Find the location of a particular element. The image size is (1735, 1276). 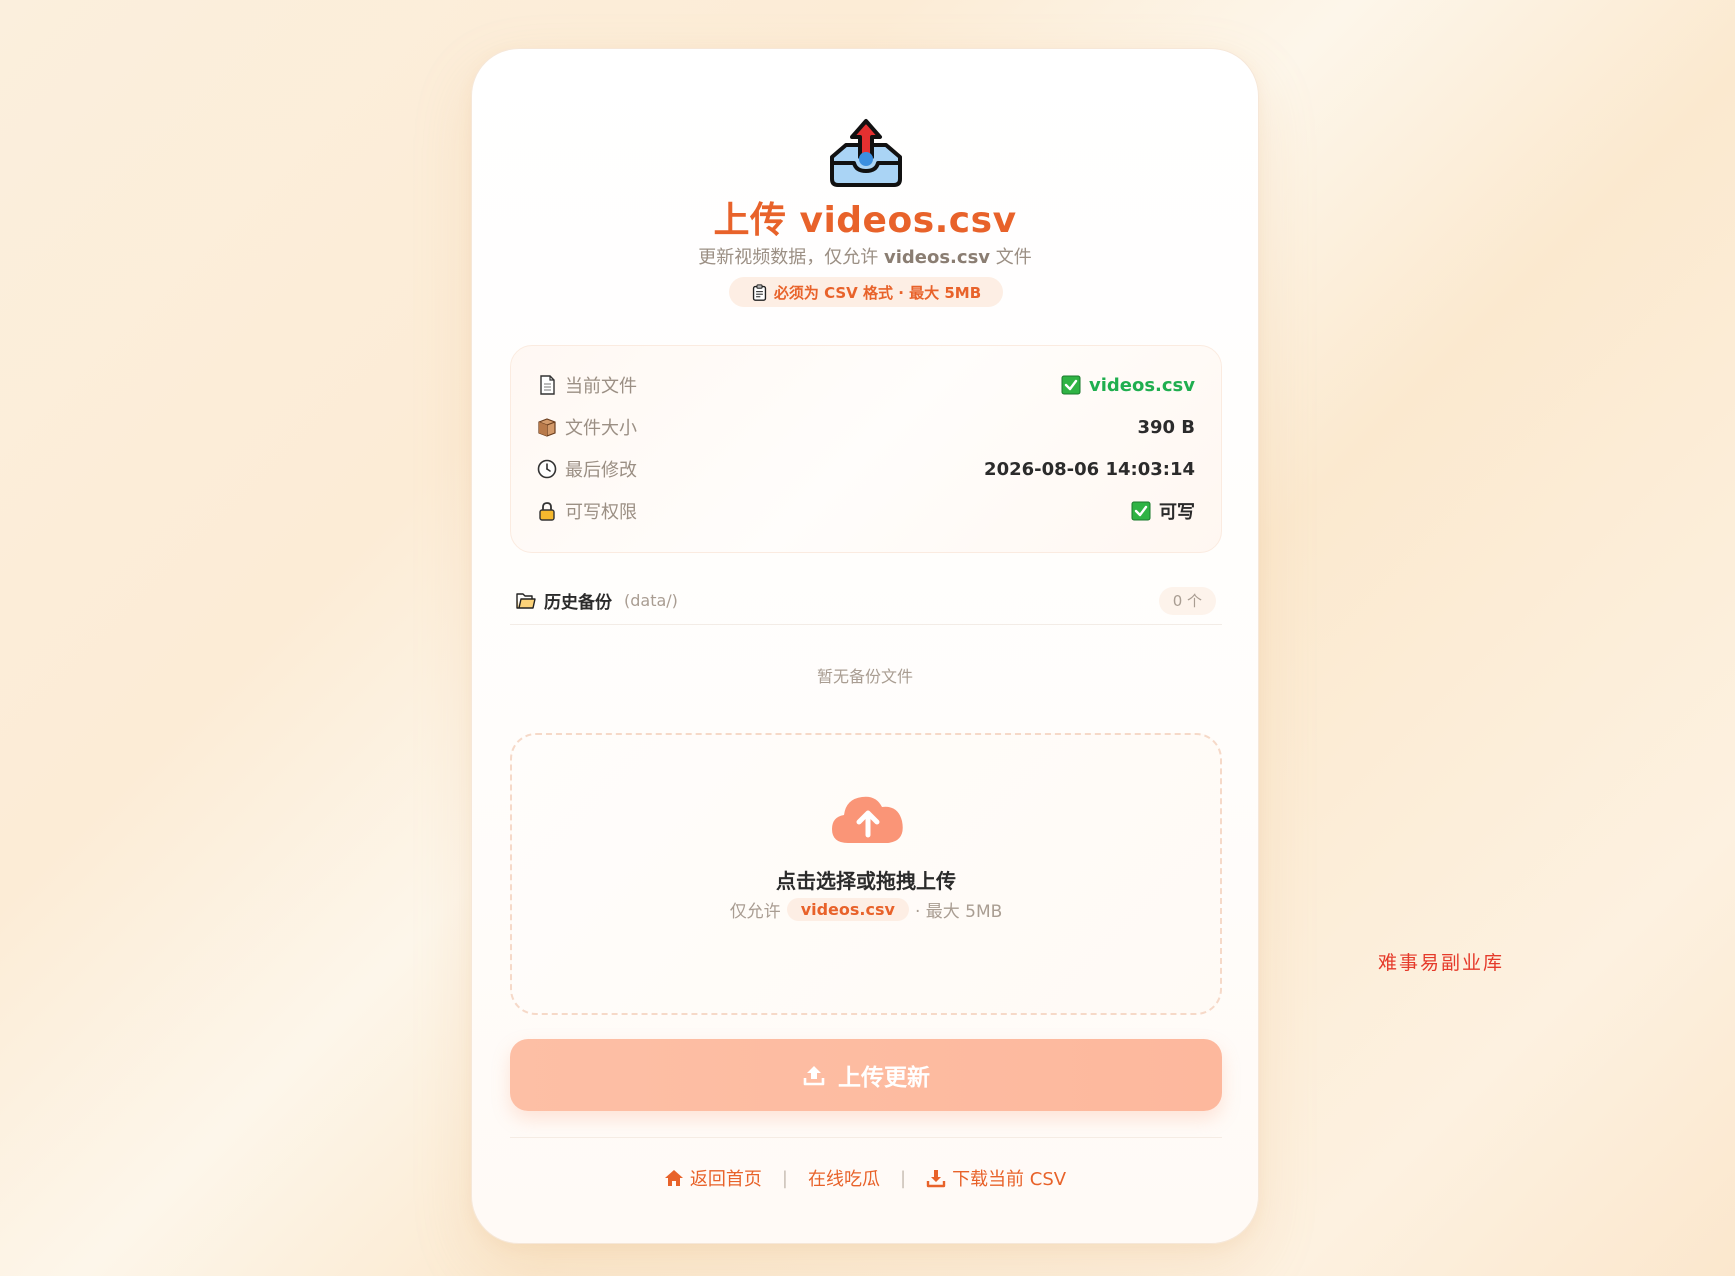

upload-button-label: 上传更新 is located at coordinates (884, 1077).